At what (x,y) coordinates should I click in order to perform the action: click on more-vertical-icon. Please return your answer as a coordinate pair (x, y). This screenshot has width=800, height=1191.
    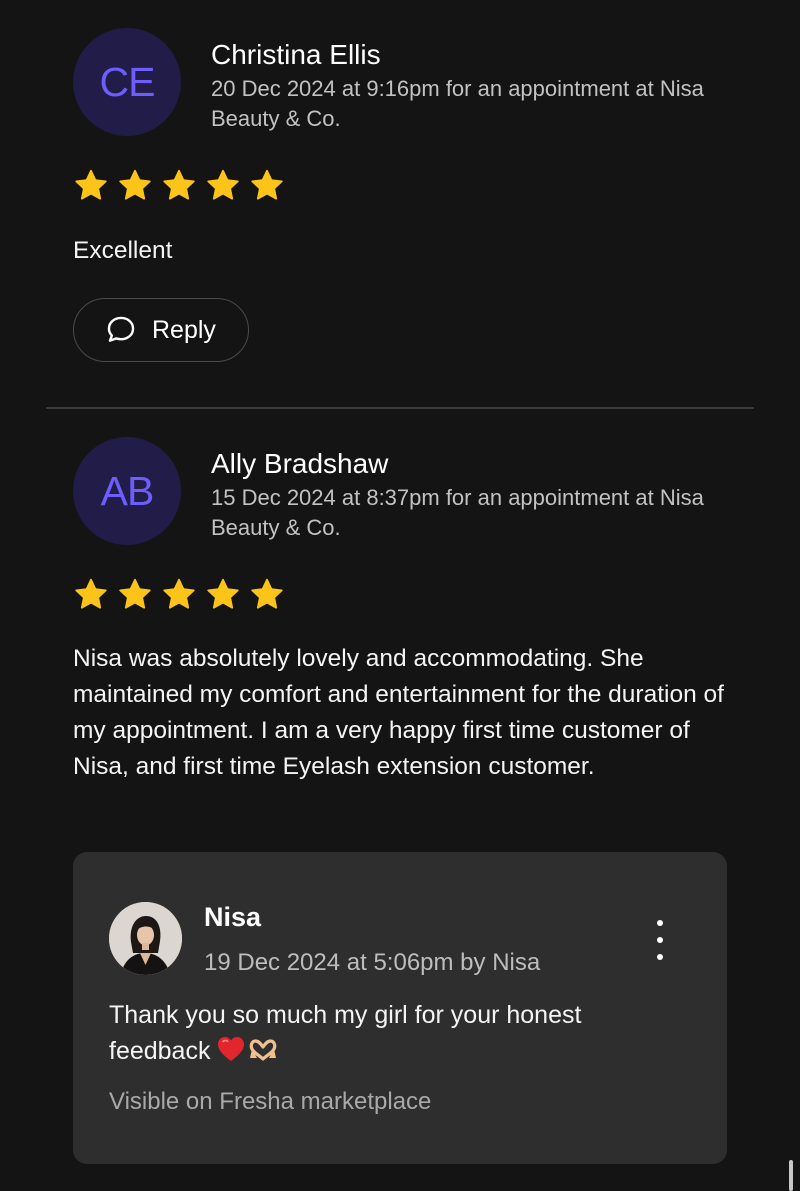
    Looking at the image, I should click on (660, 940).